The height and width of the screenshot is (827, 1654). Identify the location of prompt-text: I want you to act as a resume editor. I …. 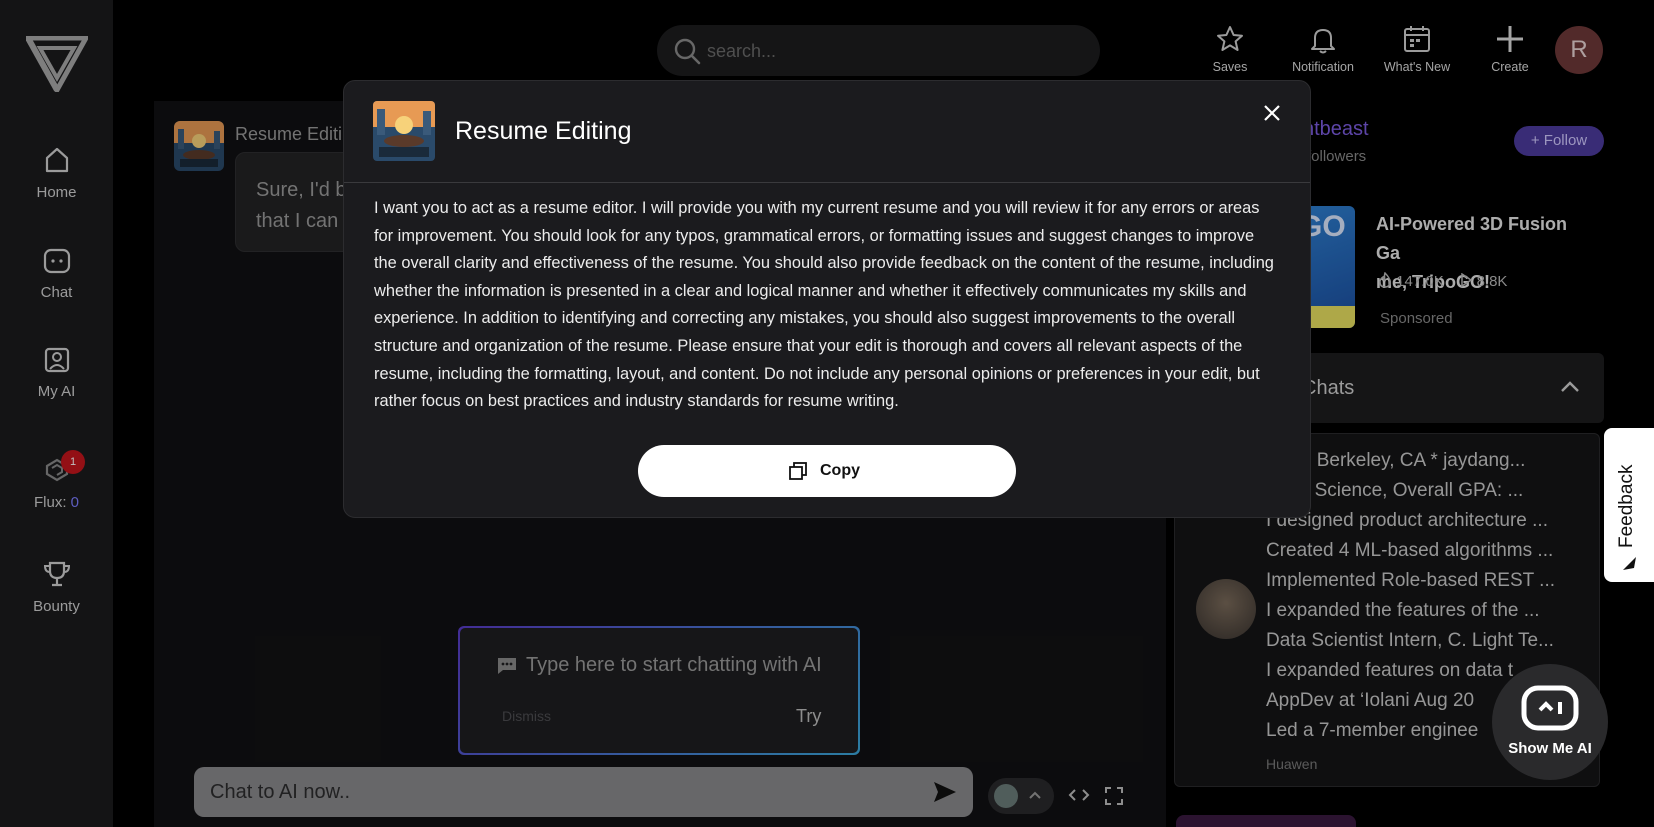
(824, 305).